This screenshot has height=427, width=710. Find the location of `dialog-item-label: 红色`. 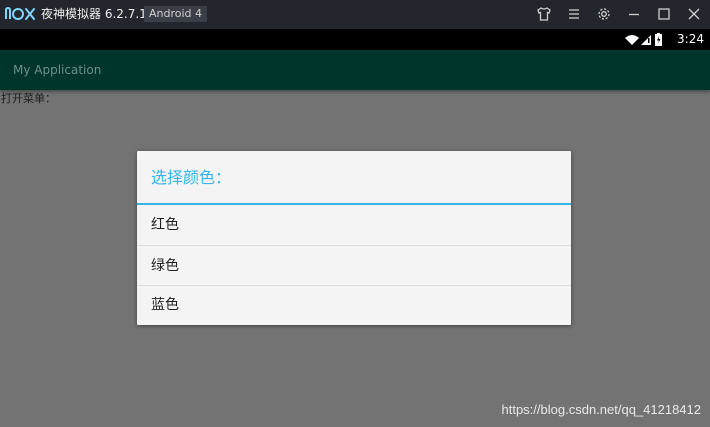

dialog-item-label: 红色 is located at coordinates (165, 225).